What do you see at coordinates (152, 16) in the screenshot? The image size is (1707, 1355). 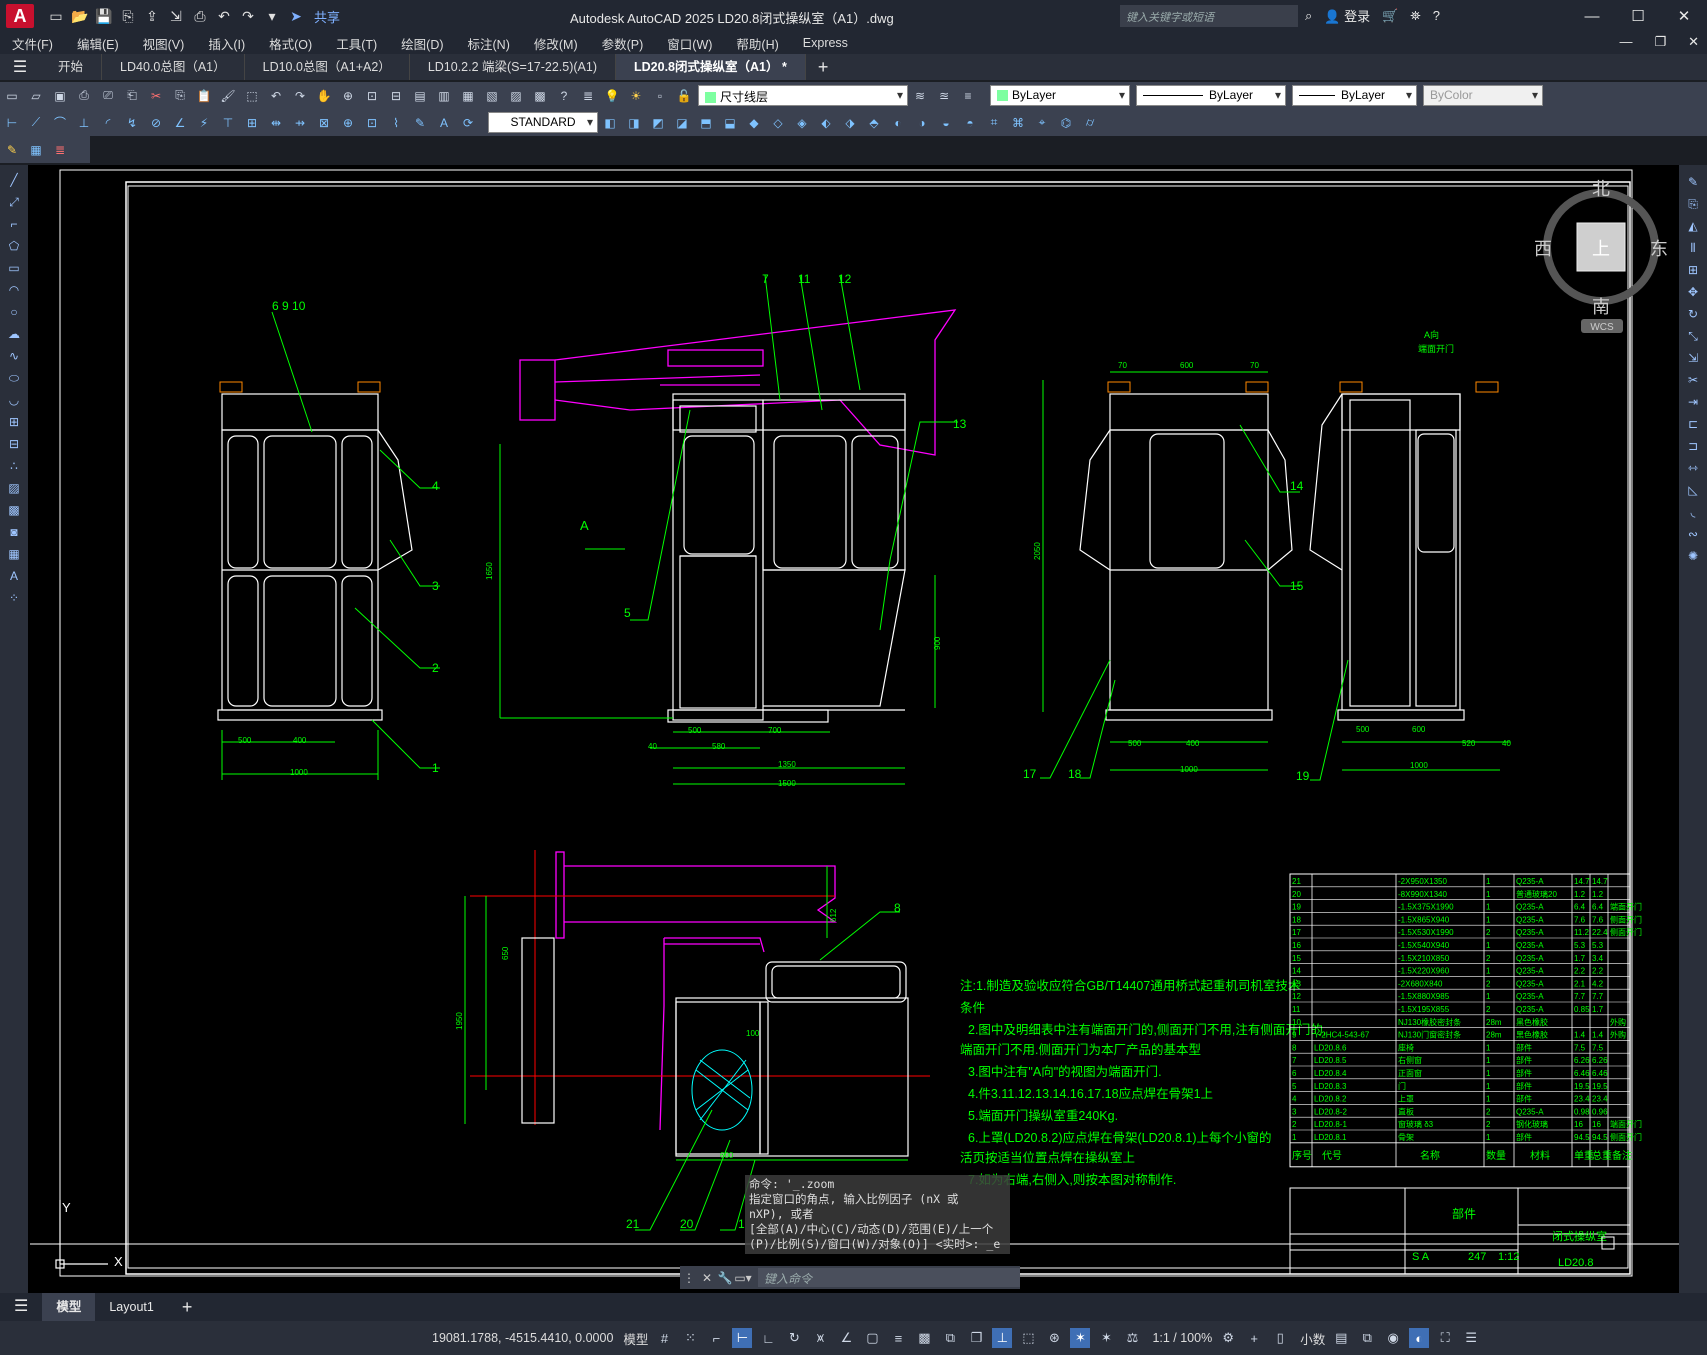 I see `web-save-icon: ⇪` at bounding box center [152, 16].